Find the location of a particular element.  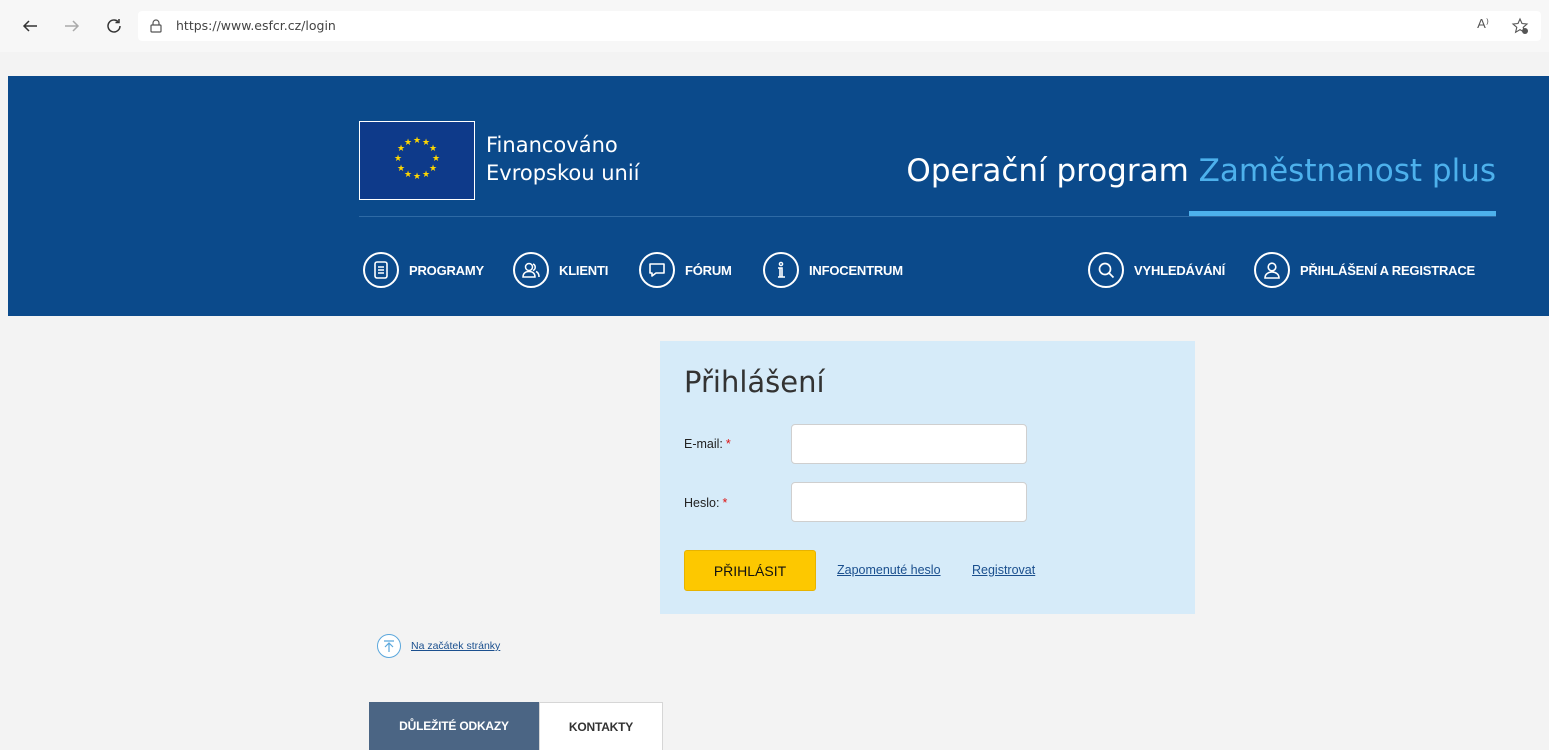

title-underline is located at coordinates (1342, 213).